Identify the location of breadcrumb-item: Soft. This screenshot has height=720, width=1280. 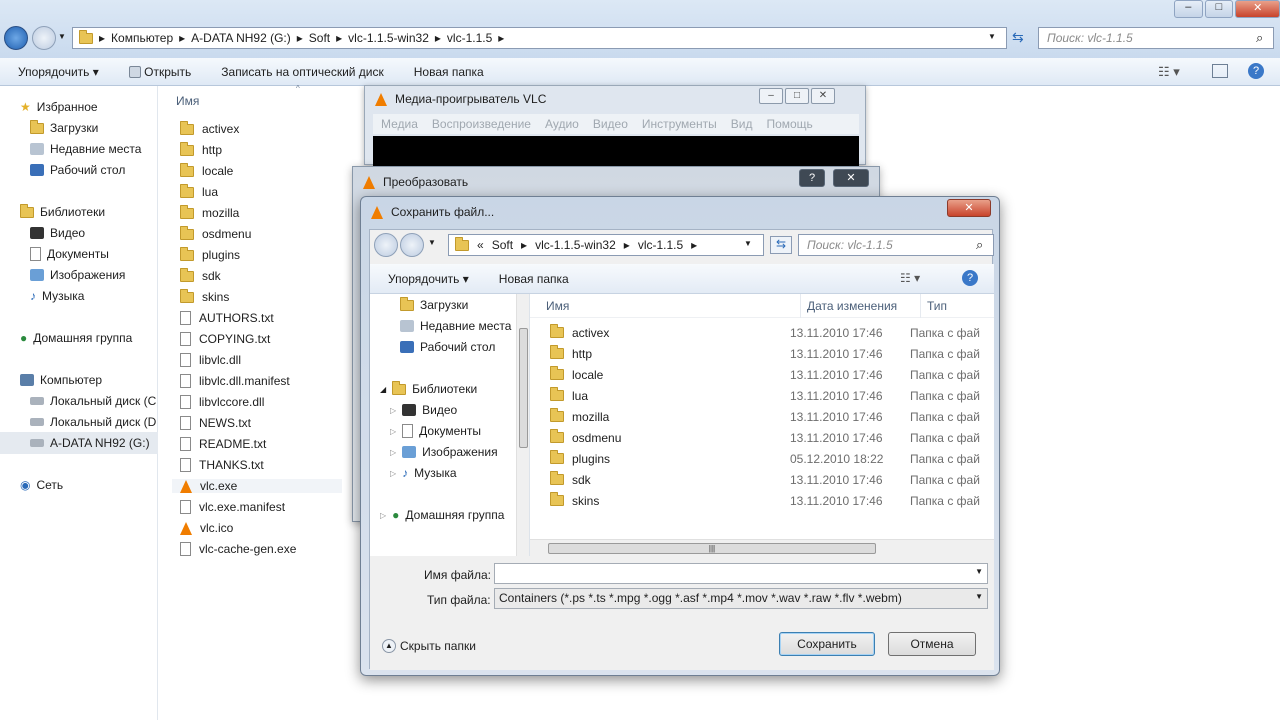
(319, 38).